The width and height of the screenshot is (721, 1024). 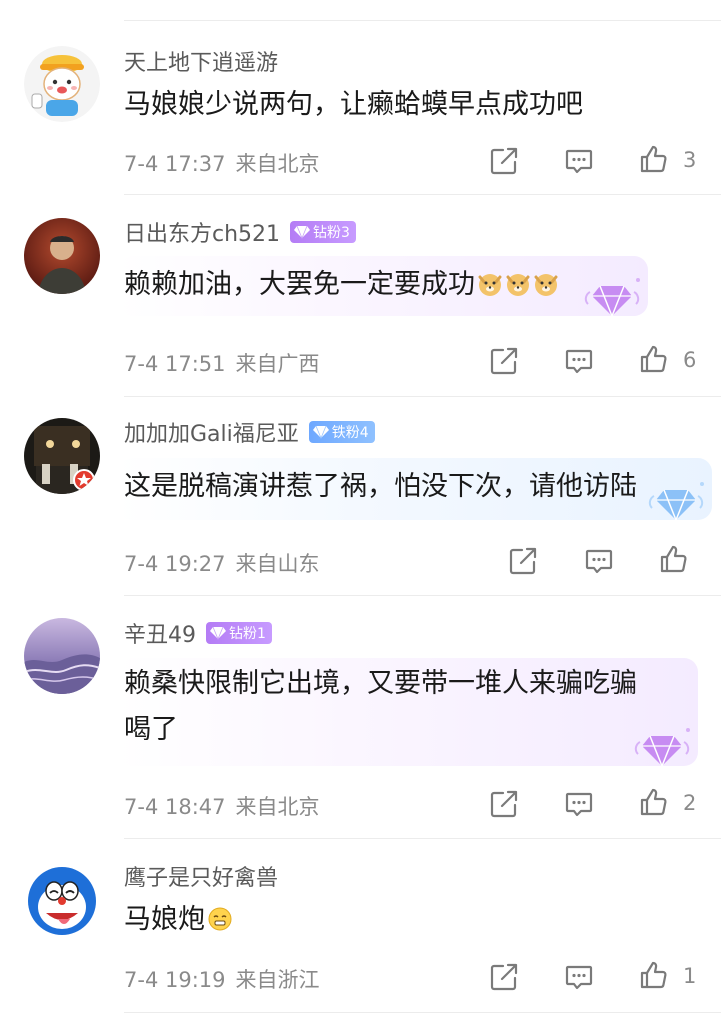 I want to click on fan-badge: 钻粉3, so click(x=323, y=232).